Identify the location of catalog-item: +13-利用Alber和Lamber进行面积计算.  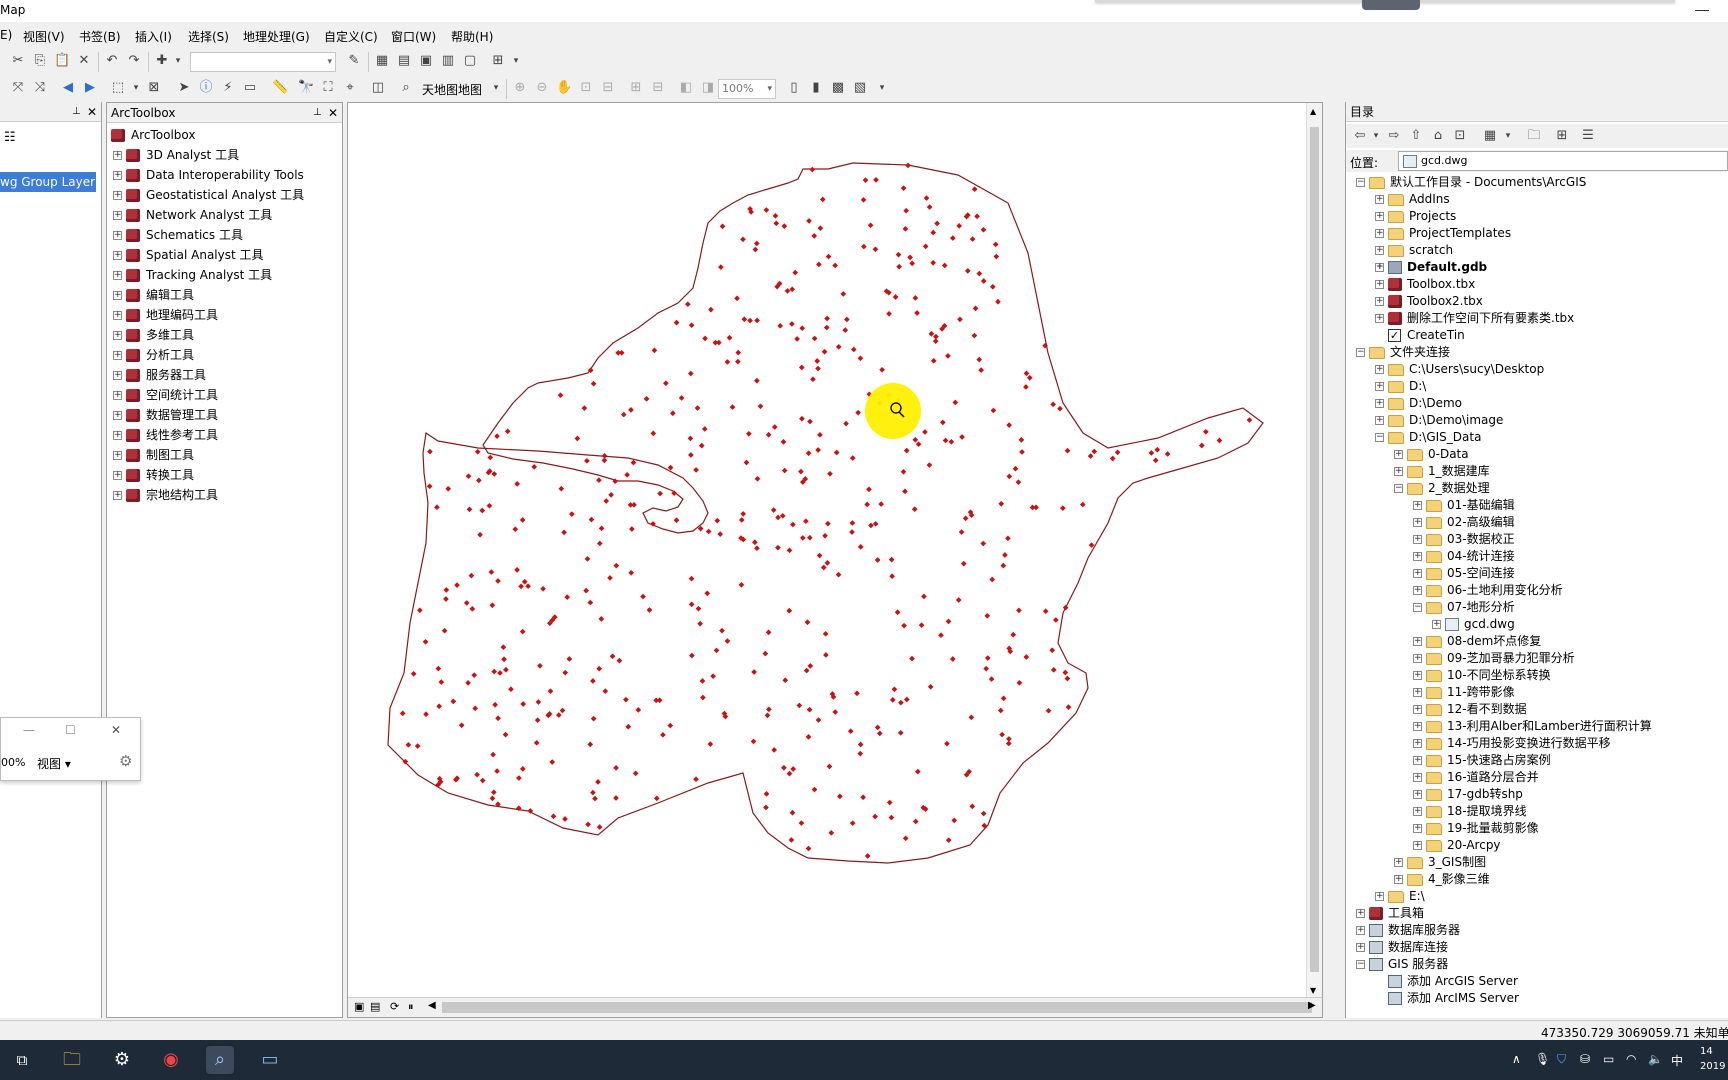
(1532, 726).